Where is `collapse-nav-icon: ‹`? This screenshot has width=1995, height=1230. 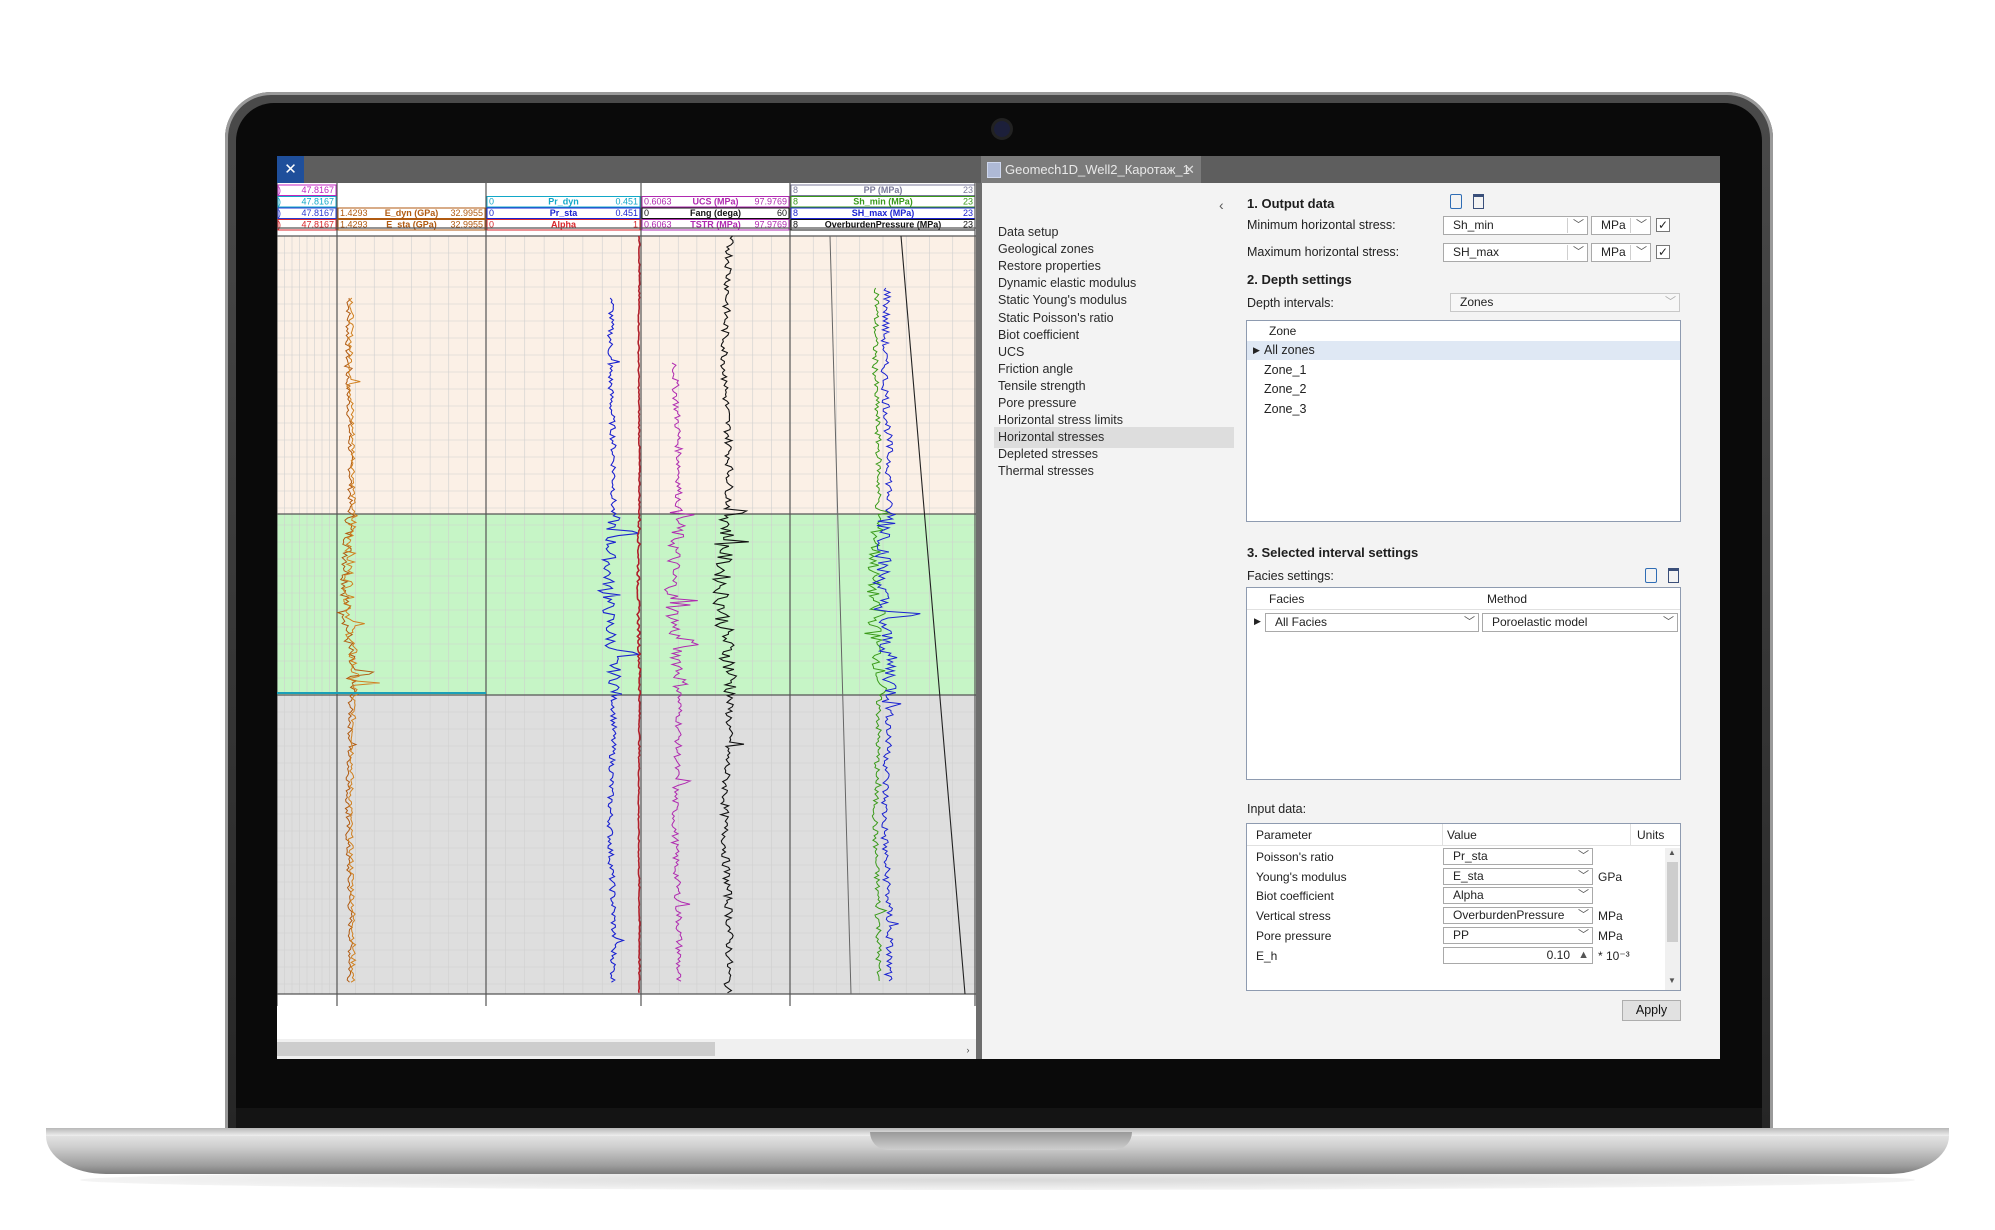 collapse-nav-icon: ‹ is located at coordinates (1226, 205).